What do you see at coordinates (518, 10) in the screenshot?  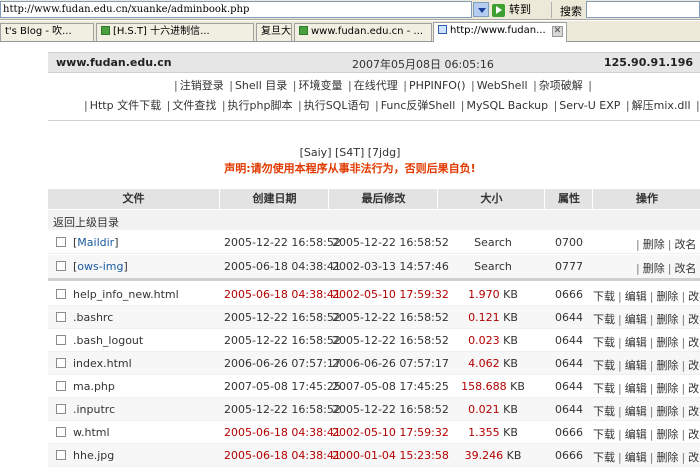 I see `go-button: 转到` at bounding box center [518, 10].